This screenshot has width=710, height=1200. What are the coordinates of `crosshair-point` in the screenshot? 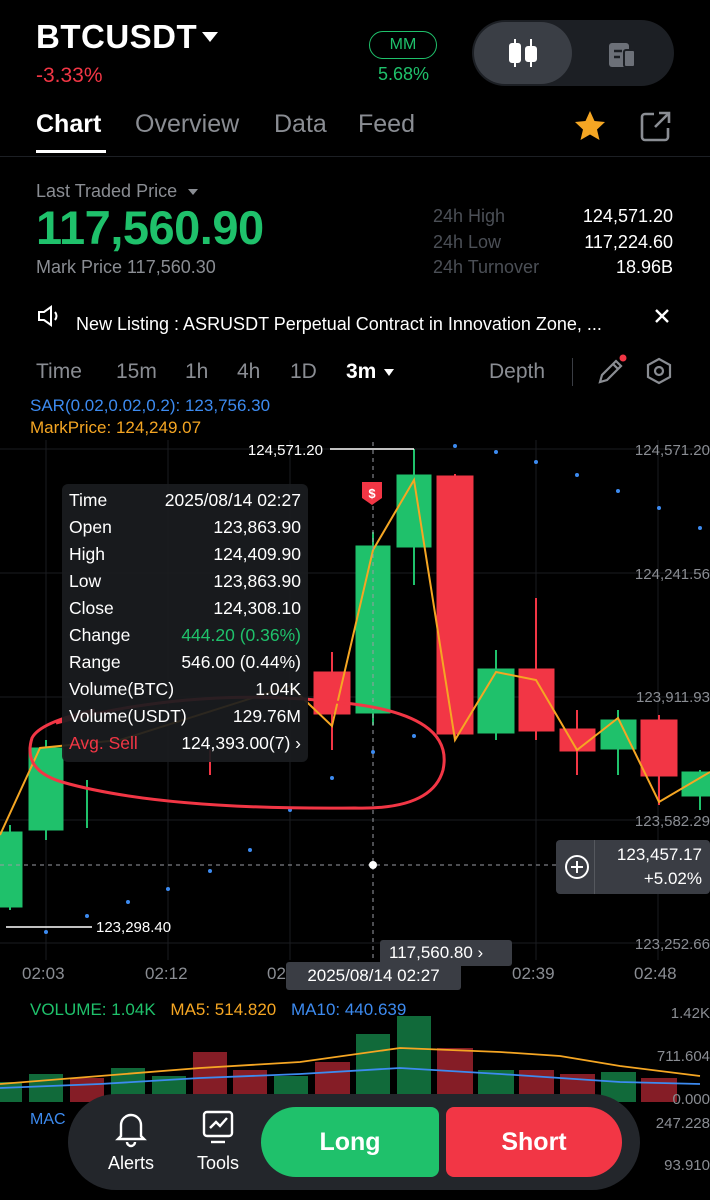 It's located at (373, 865).